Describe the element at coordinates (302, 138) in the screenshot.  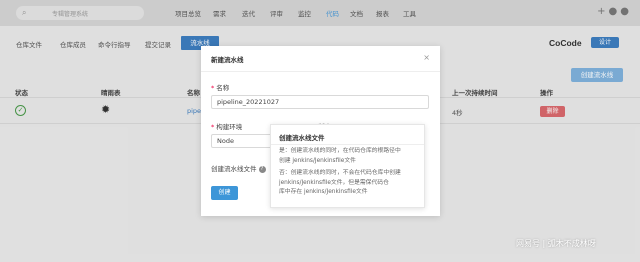
I see `tooltip-title: 创建流水线文件` at that location.